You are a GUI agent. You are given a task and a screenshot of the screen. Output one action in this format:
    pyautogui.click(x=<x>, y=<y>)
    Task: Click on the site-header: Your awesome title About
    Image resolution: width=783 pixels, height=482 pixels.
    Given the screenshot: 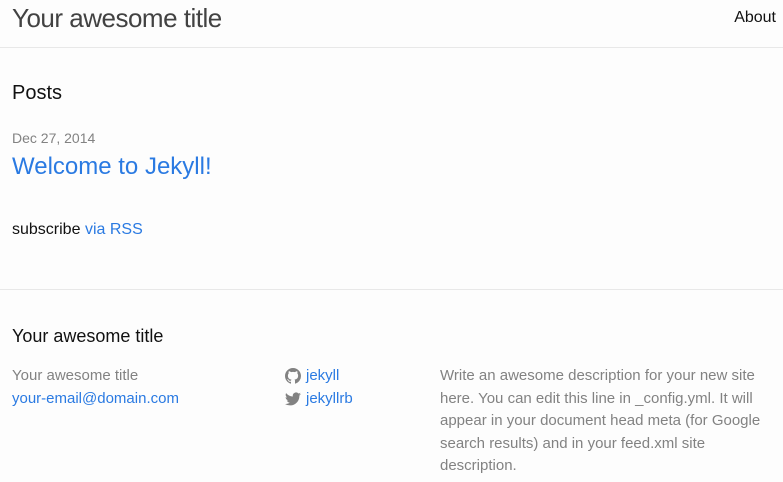 What is the action you would take?
    pyautogui.click(x=391, y=24)
    